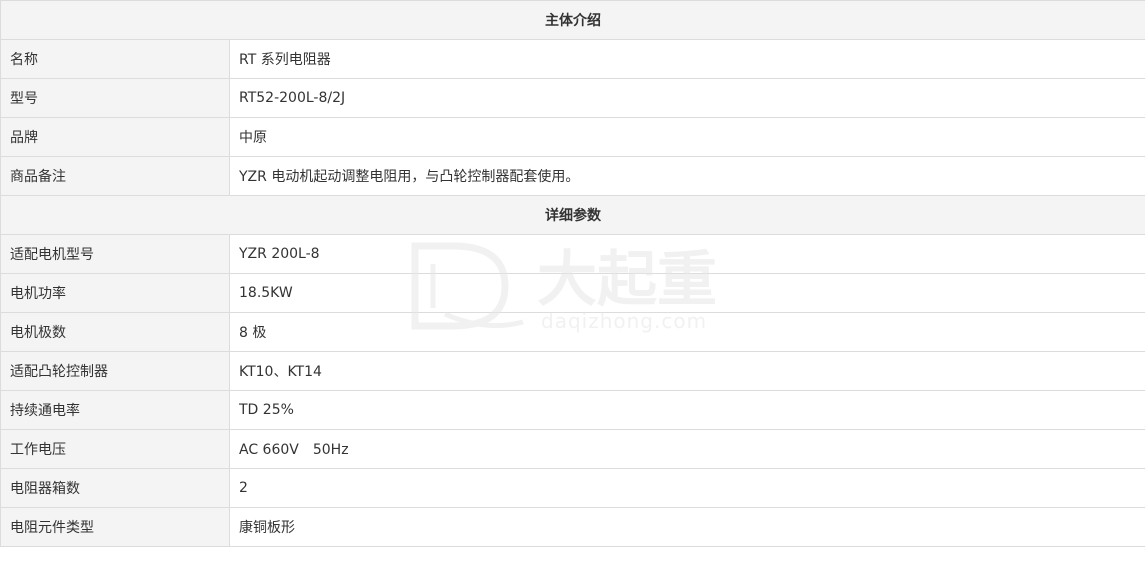 The height and width of the screenshot is (565, 1145). What do you see at coordinates (115, 332) in the screenshot?
I see `row-label: 电机极数` at bounding box center [115, 332].